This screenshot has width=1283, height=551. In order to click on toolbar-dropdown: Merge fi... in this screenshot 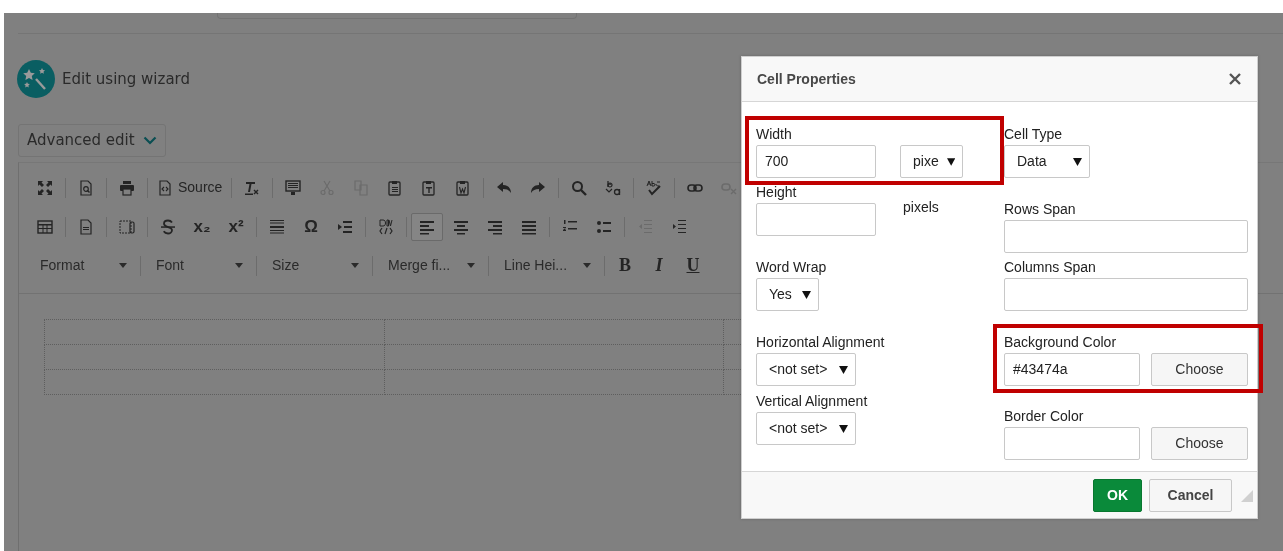, I will do `click(430, 265)`.